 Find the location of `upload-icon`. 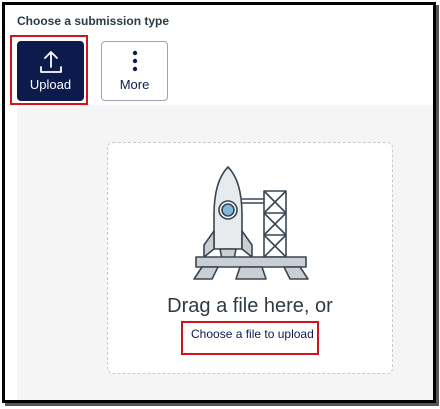

upload-icon is located at coordinates (51, 64).